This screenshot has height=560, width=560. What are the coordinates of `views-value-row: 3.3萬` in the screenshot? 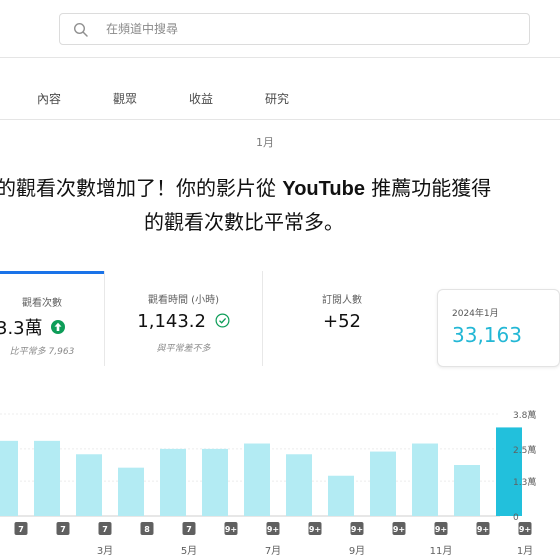 It's located at (52, 327).